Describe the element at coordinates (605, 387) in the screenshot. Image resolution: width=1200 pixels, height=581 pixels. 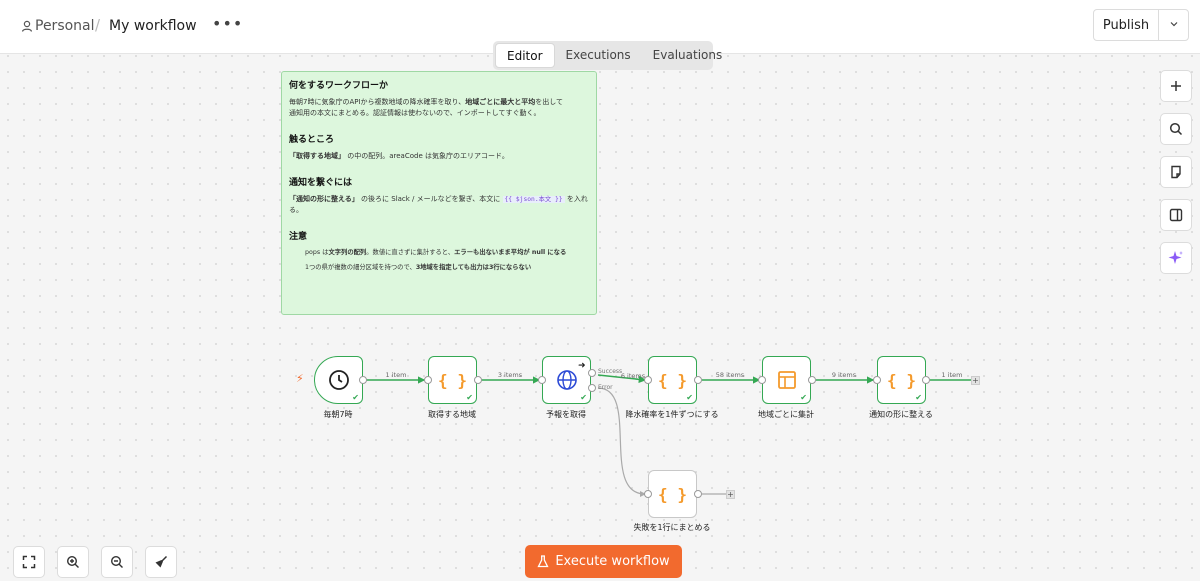
I see `error-output-label: Error` at that location.